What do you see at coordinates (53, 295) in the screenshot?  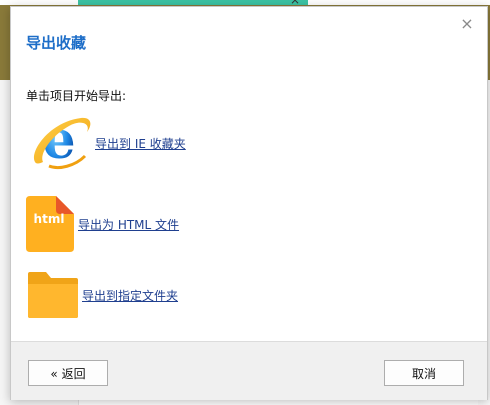 I see `folder-icon` at bounding box center [53, 295].